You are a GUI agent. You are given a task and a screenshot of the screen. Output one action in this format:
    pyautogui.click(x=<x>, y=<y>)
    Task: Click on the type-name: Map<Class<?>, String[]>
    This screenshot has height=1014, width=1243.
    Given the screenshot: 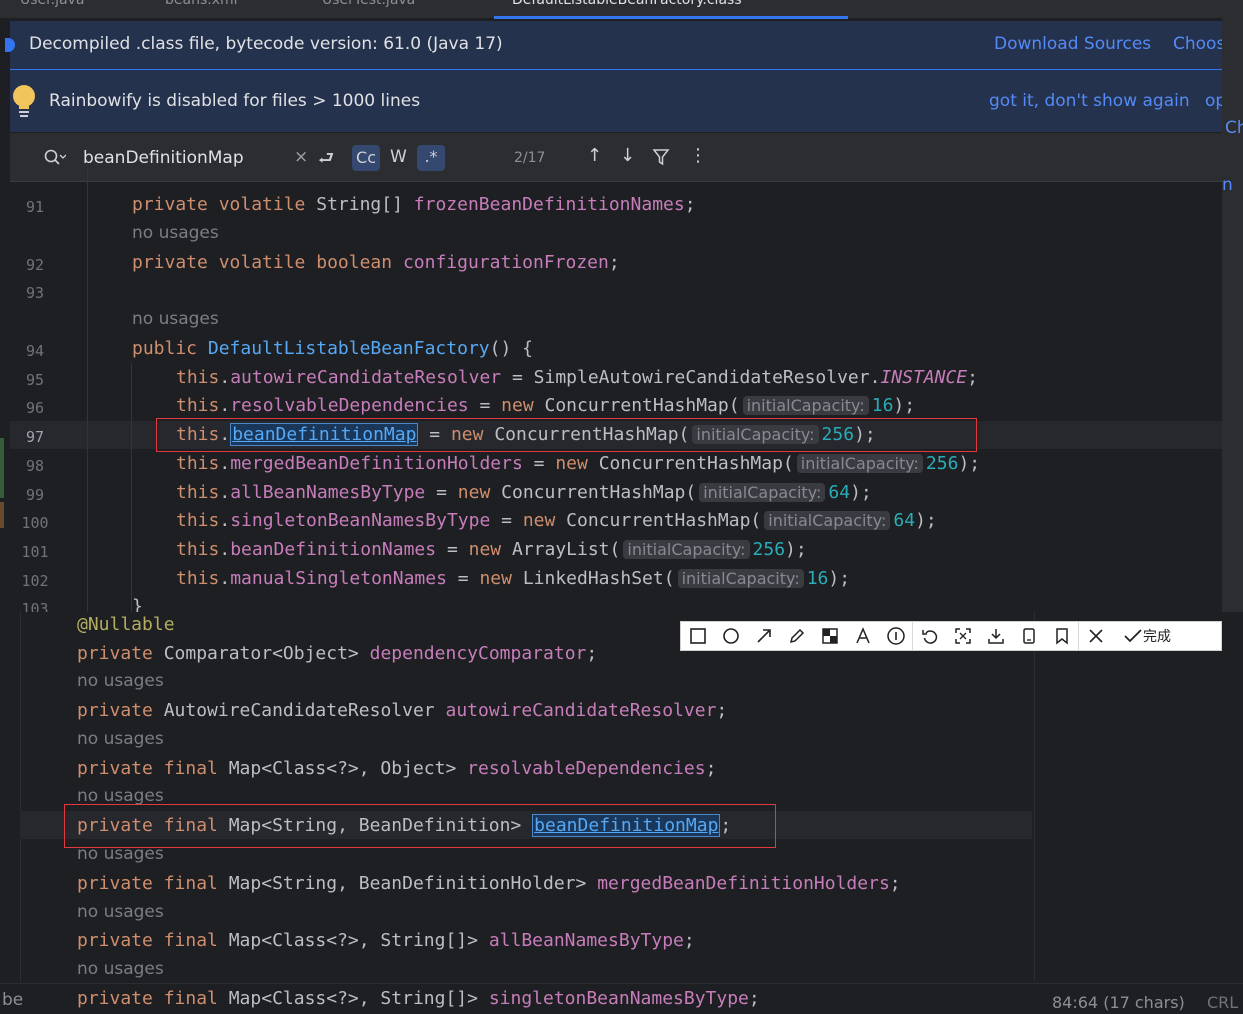 What is the action you would take?
    pyautogui.click(x=353, y=998)
    